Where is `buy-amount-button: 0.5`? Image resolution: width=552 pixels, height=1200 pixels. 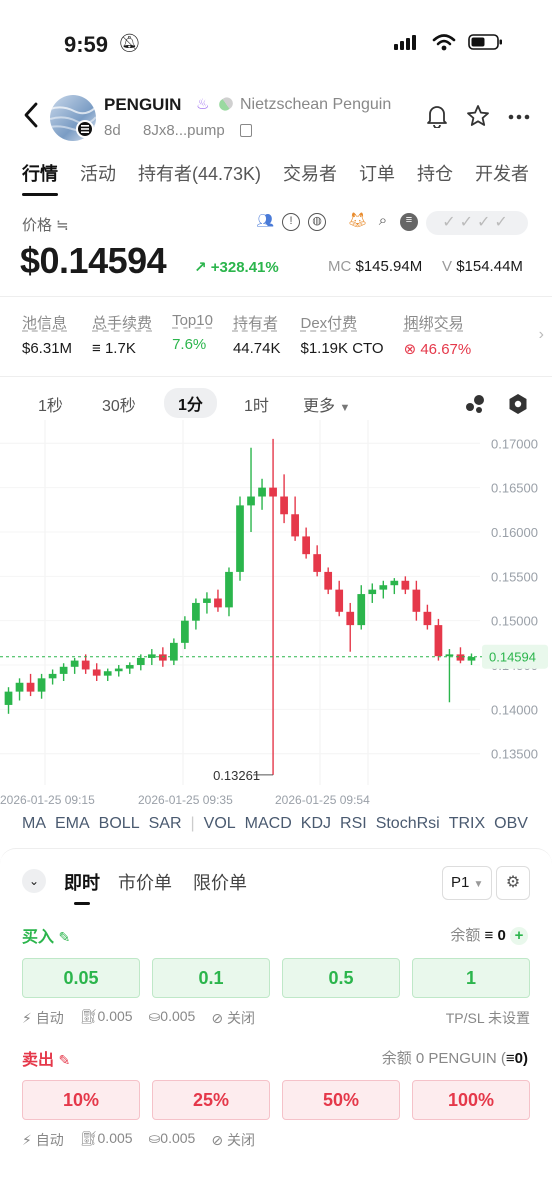 buy-amount-button: 0.5 is located at coordinates (341, 978).